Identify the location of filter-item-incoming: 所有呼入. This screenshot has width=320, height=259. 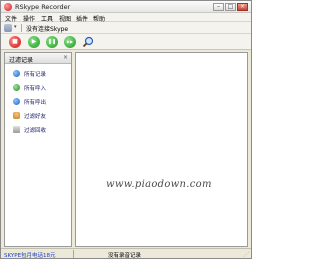
(38, 88).